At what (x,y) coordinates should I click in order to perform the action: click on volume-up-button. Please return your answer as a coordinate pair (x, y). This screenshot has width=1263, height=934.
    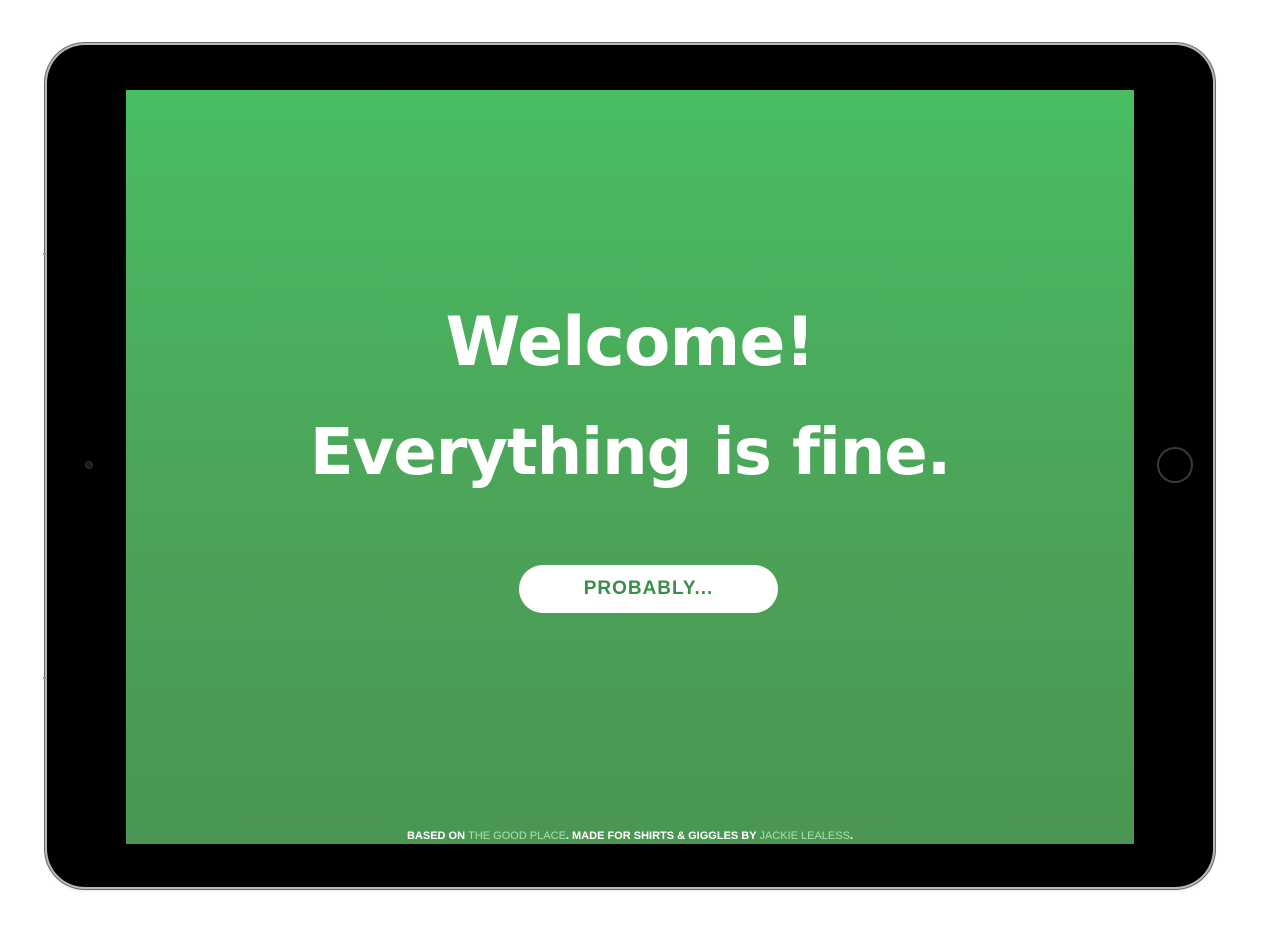
    Looking at the image, I should click on (44, 254).